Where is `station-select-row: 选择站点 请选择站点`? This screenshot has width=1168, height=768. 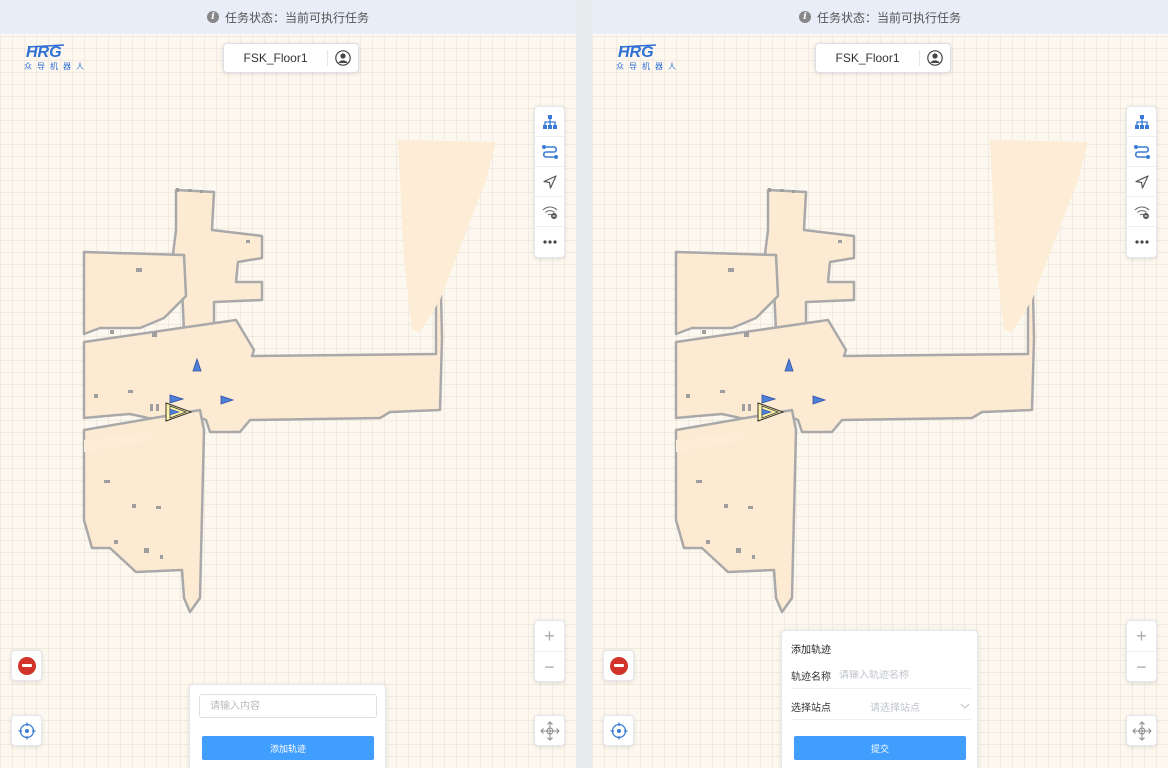
station-select-row: 选择站点 请选择站点 is located at coordinates (881, 706).